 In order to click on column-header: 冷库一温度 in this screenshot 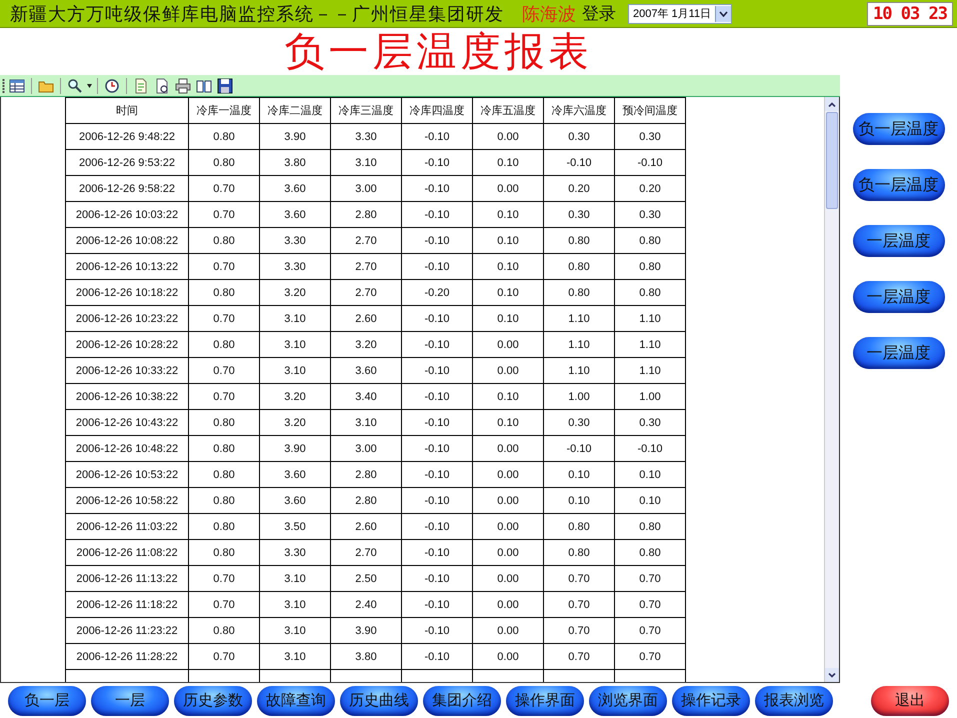, I will do `click(224, 111)`.